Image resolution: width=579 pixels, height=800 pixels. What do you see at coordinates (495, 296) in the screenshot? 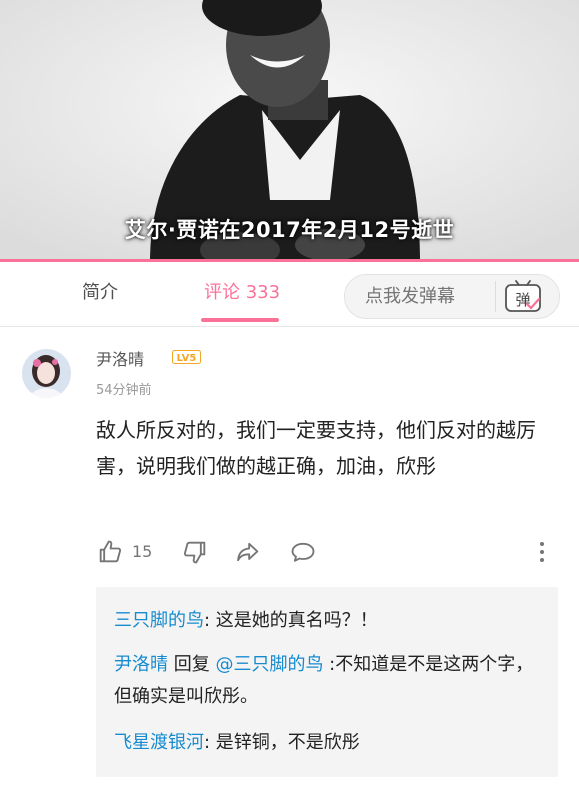
I see `divider` at bounding box center [495, 296].